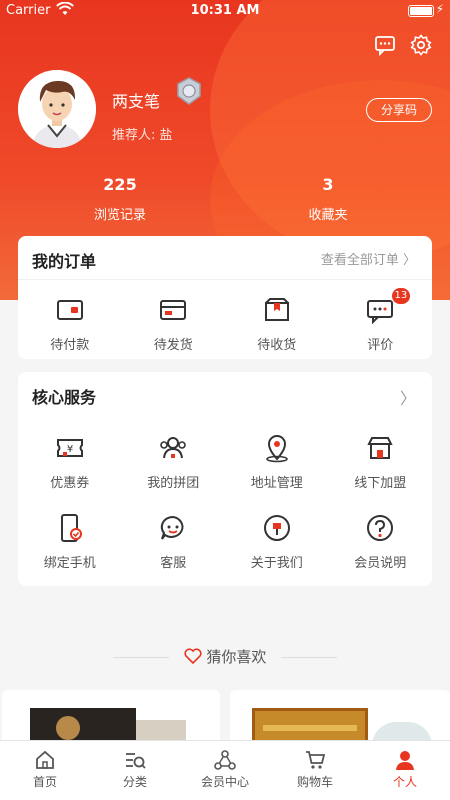 The width and height of the screenshot is (450, 800). Describe the element at coordinates (173, 563) in the screenshot. I see `service-customer-support-label: 客服` at that location.